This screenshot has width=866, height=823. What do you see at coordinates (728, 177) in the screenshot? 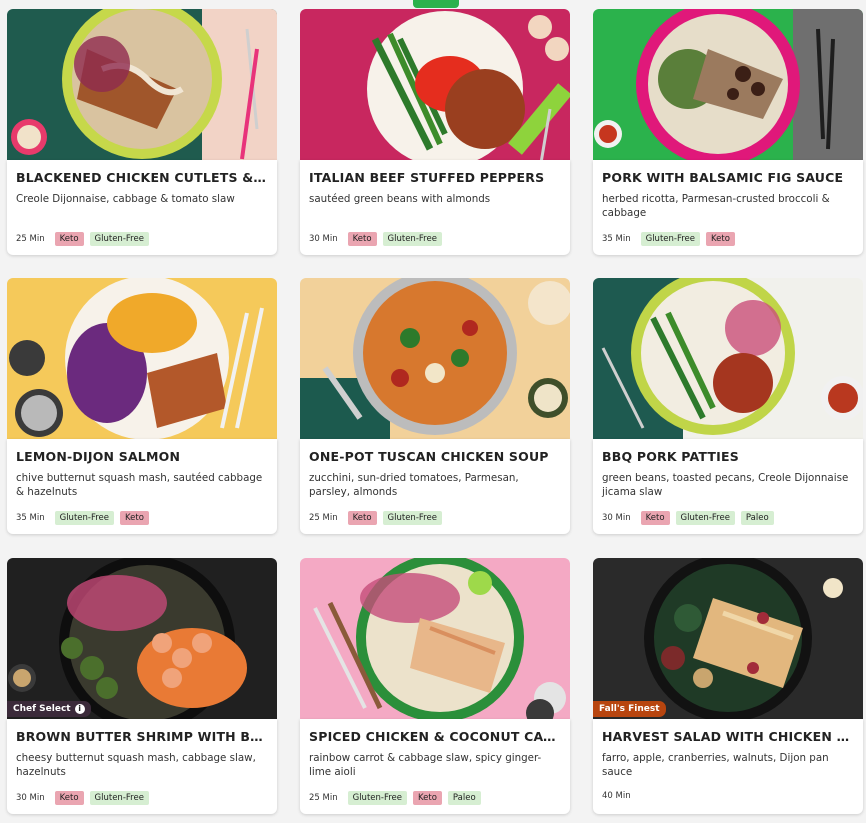
I see `meal-title: PORK WITH BALSAMIC FIG SAUCE` at bounding box center [728, 177].